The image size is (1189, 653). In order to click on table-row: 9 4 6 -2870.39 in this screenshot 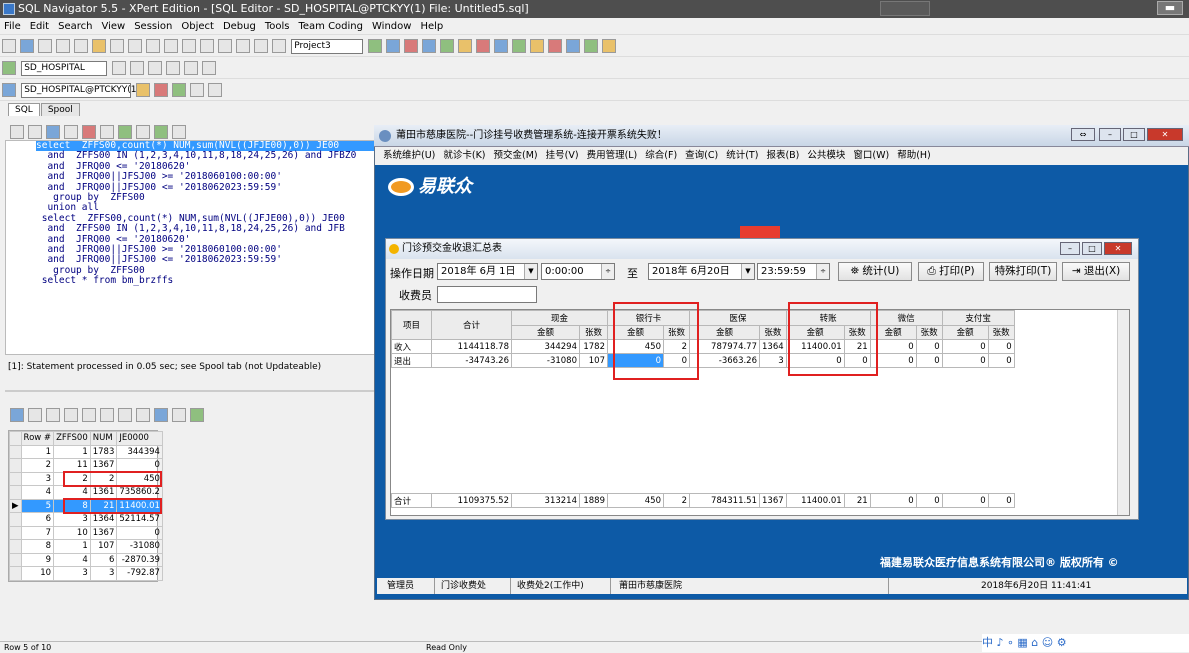, I will do `click(86, 559)`.